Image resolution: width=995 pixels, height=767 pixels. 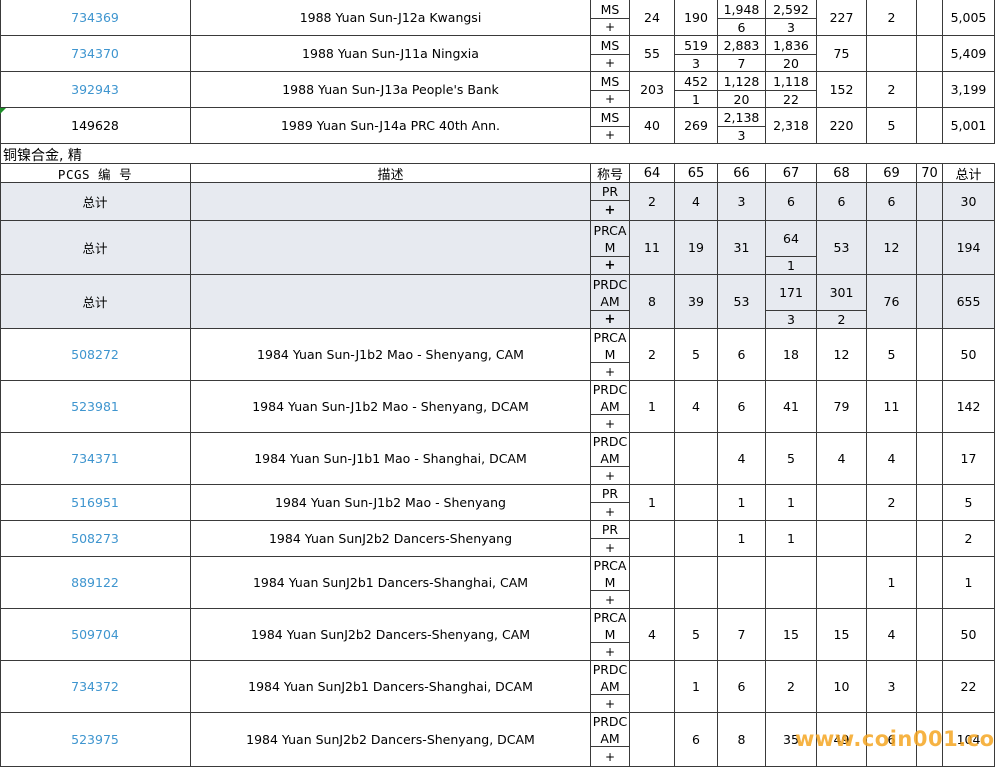 I want to click on grade-count-65: 6, so click(x=696, y=740).